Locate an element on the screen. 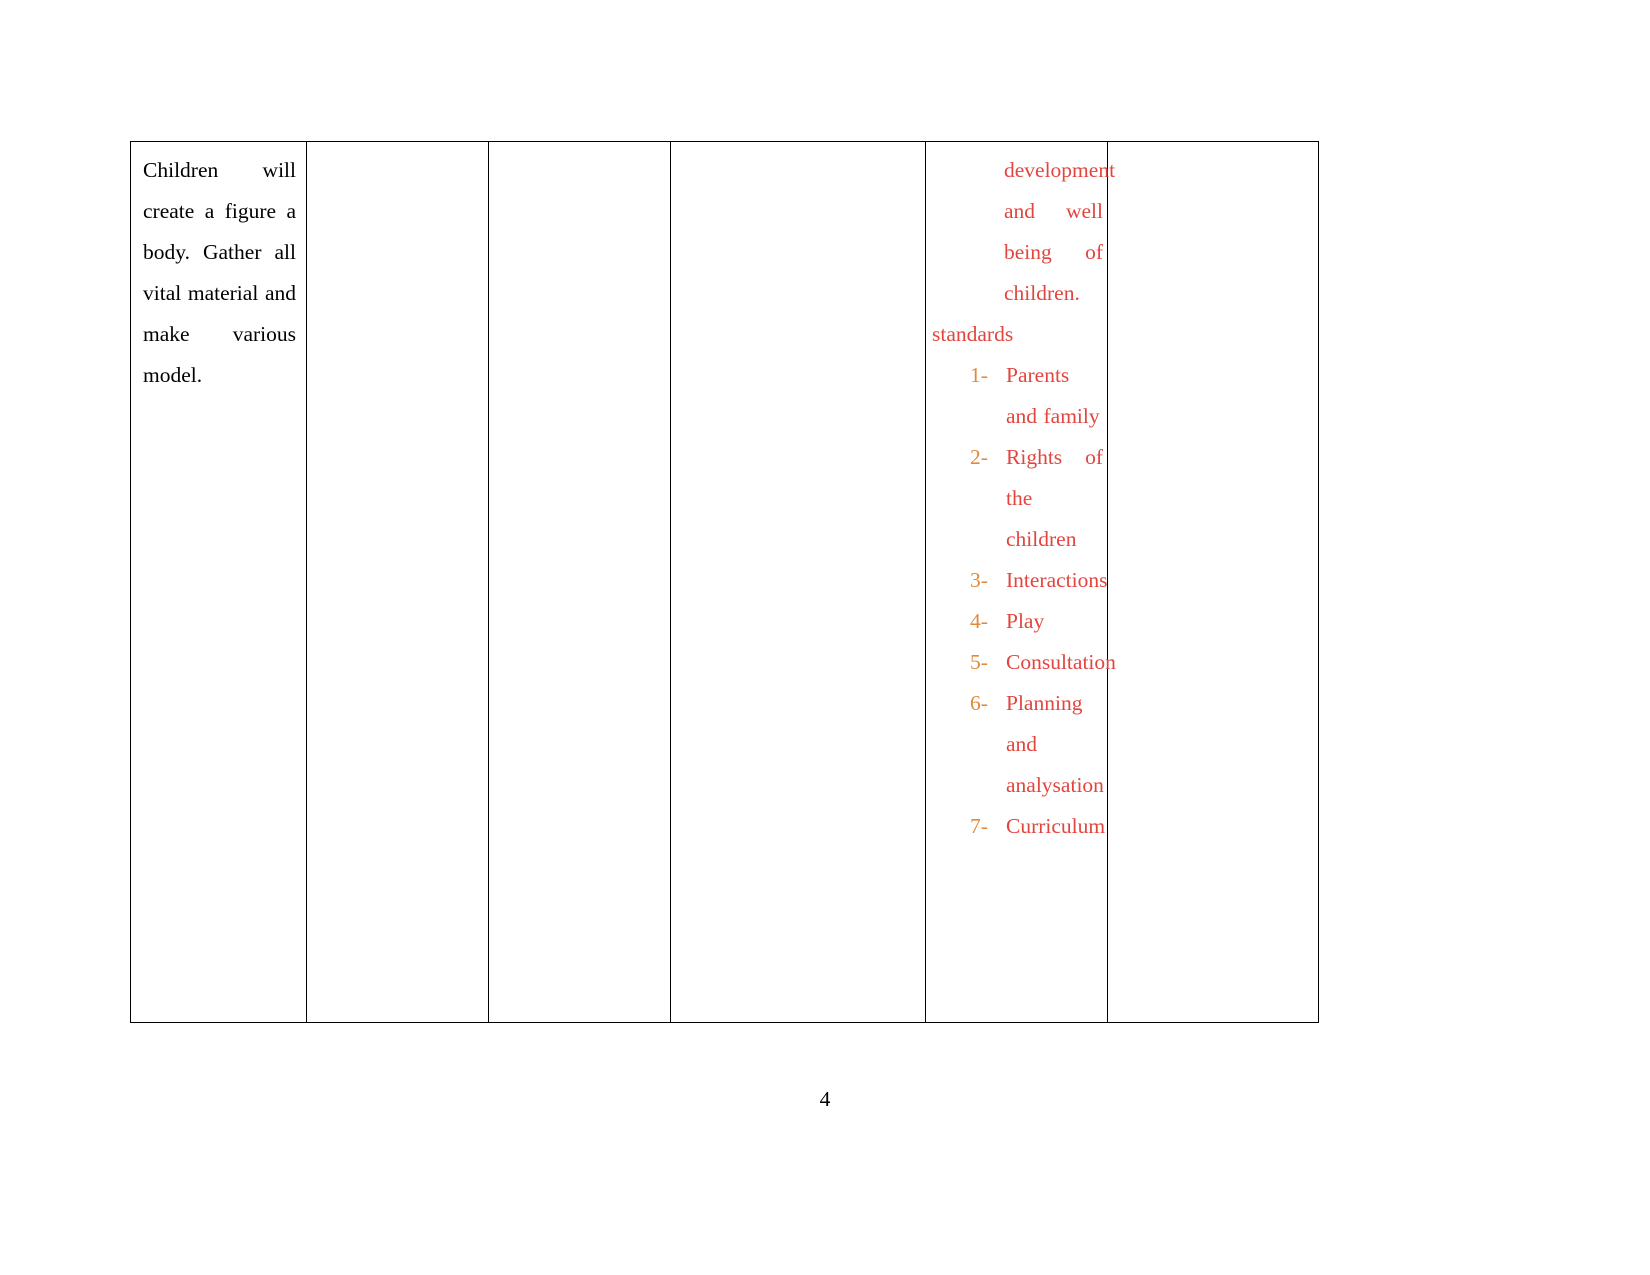 The image size is (1650, 1275). list-marker: 1- is located at coordinates (979, 375).